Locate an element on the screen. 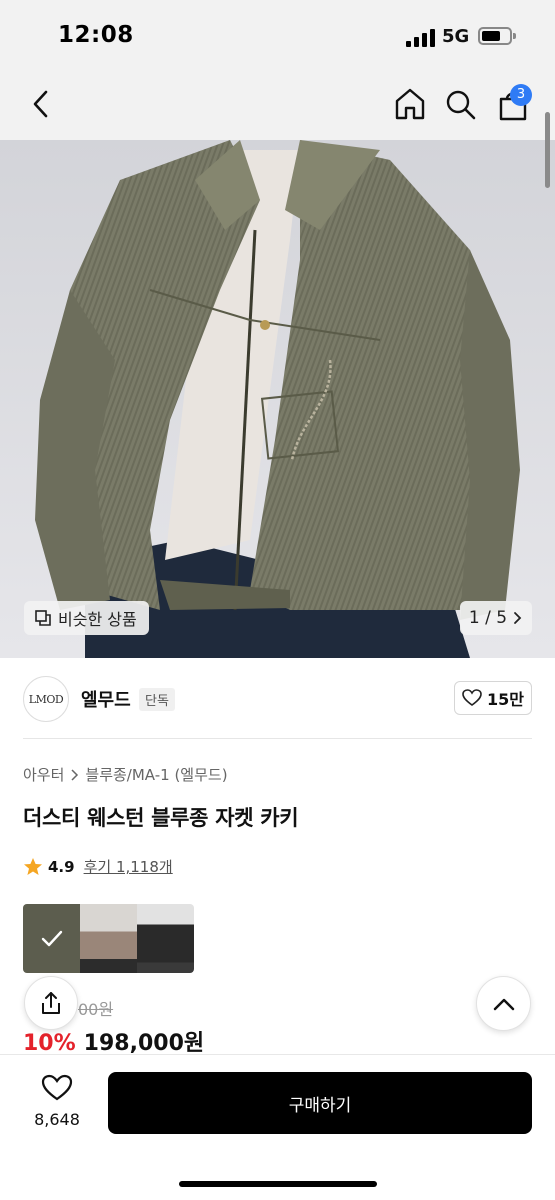 The image size is (555, 1200). brand-like-count: 15만 is located at coordinates (505, 699).